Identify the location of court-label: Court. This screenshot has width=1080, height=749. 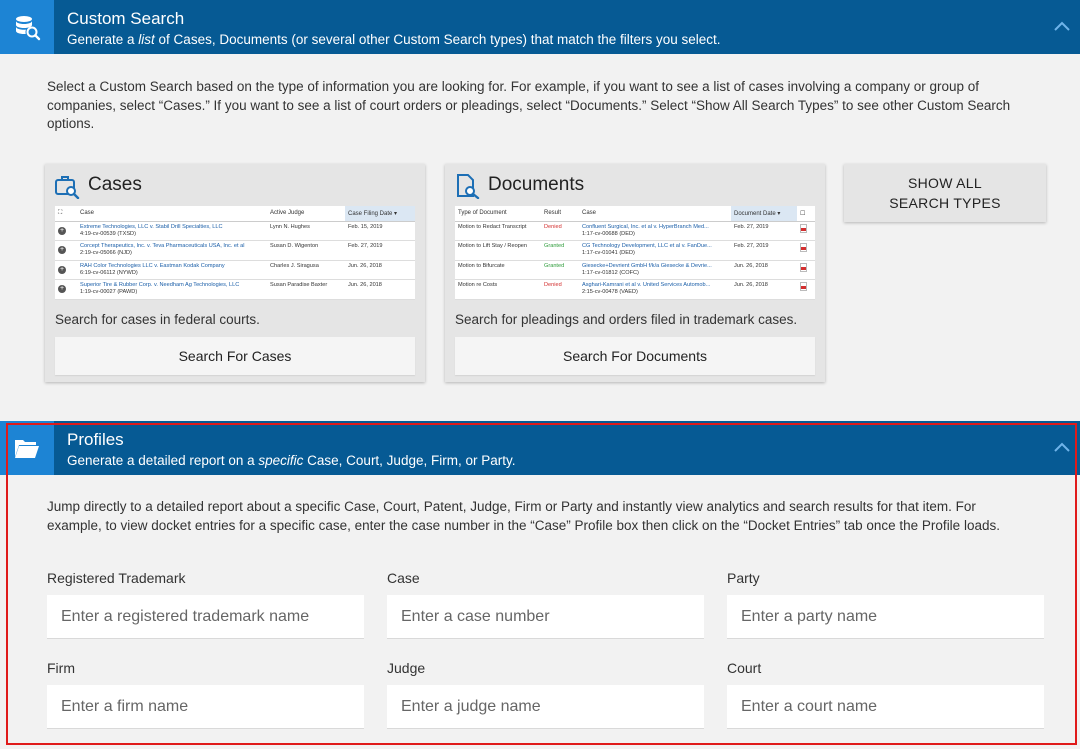
(744, 668).